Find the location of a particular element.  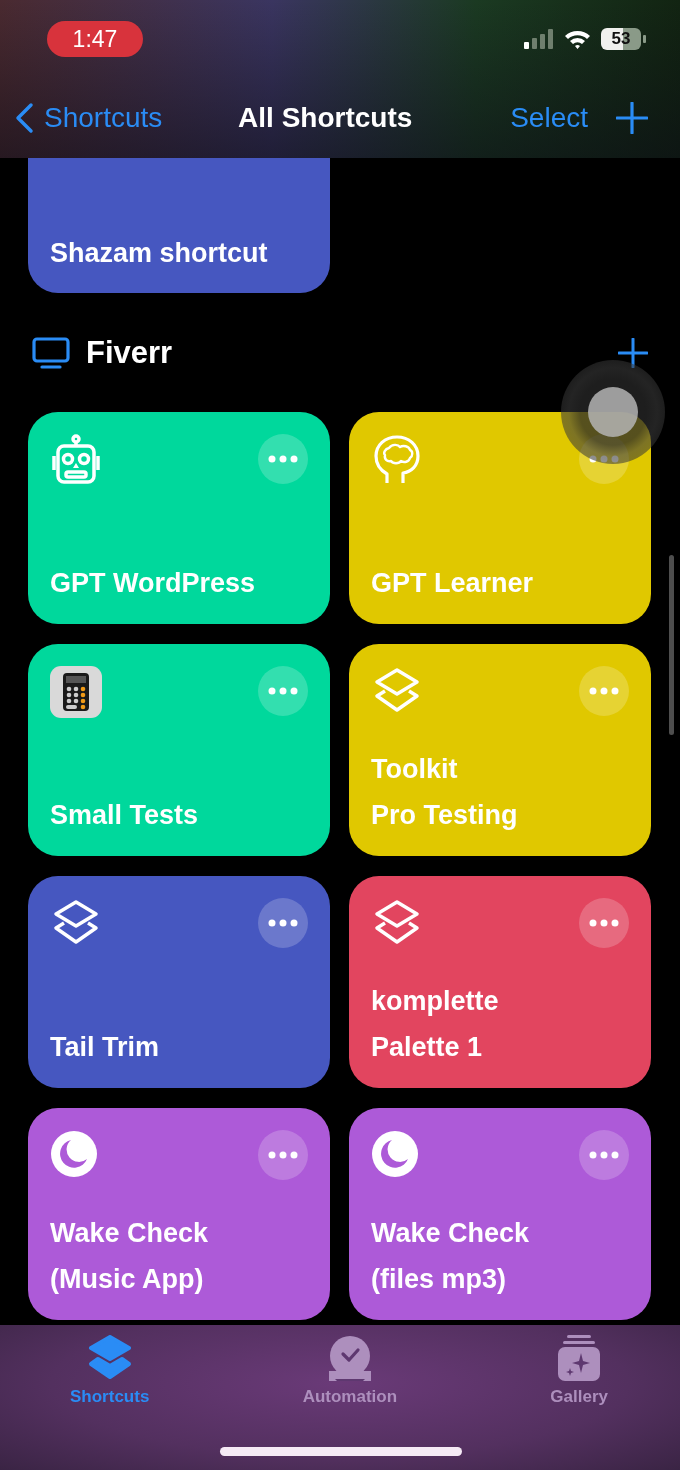

tab: Shortcuts is located at coordinates (110, 1371).